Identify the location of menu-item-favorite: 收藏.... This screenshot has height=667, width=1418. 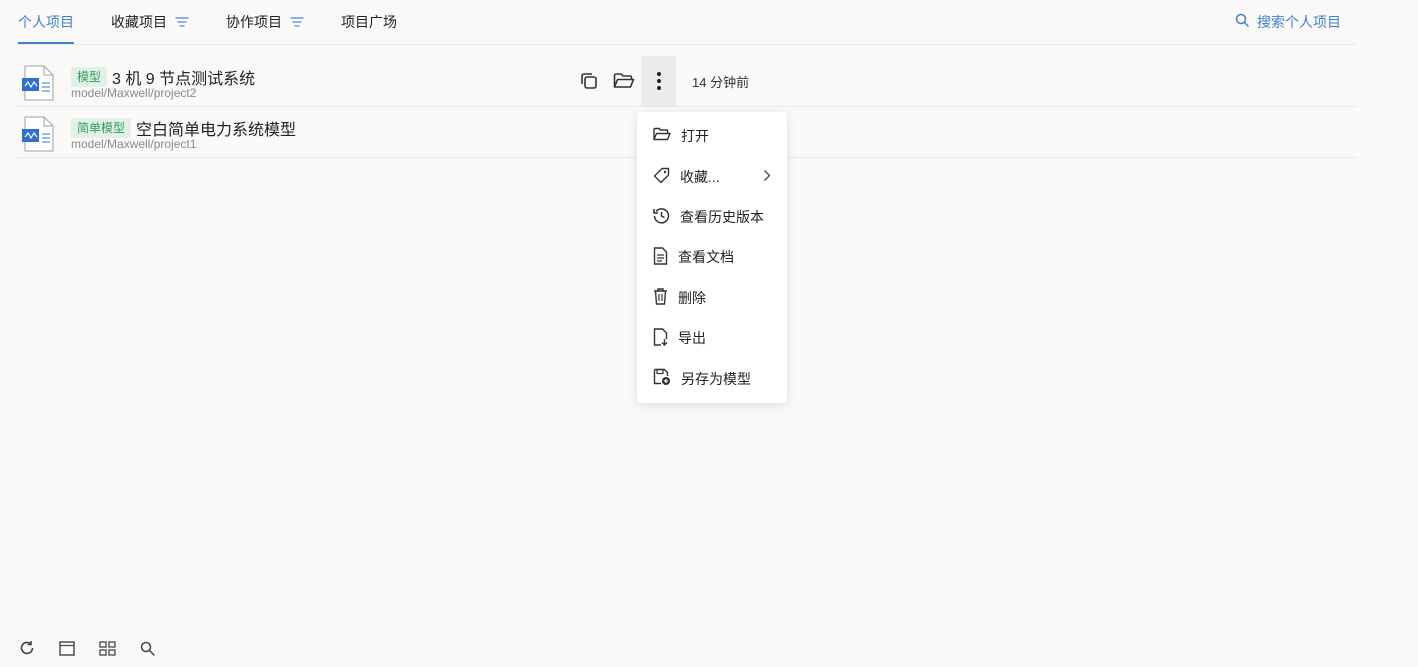
(712, 176).